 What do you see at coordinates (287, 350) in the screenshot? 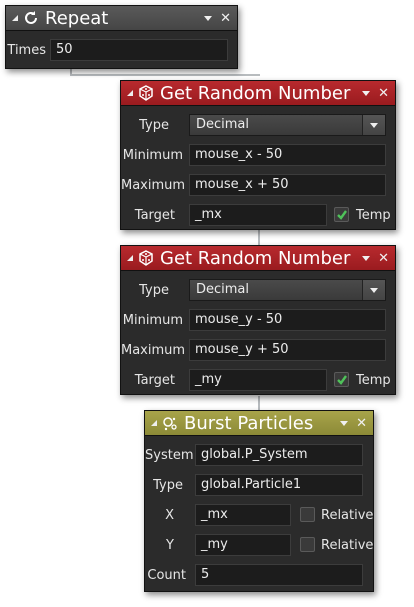
I see `maximum-input: mouse_y + 50` at bounding box center [287, 350].